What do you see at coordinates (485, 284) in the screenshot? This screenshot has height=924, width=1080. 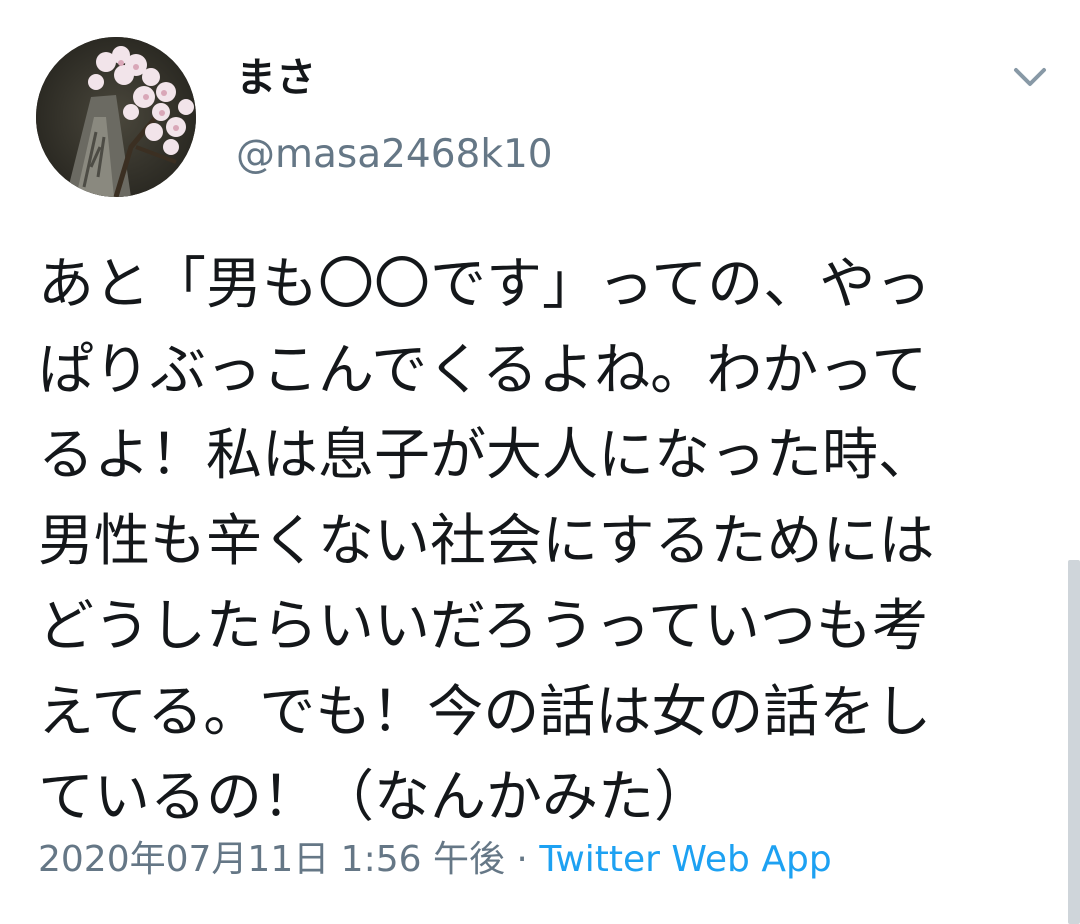 I see `tweet-text-line: あと「男も〇〇です」っての、やっ` at bounding box center [485, 284].